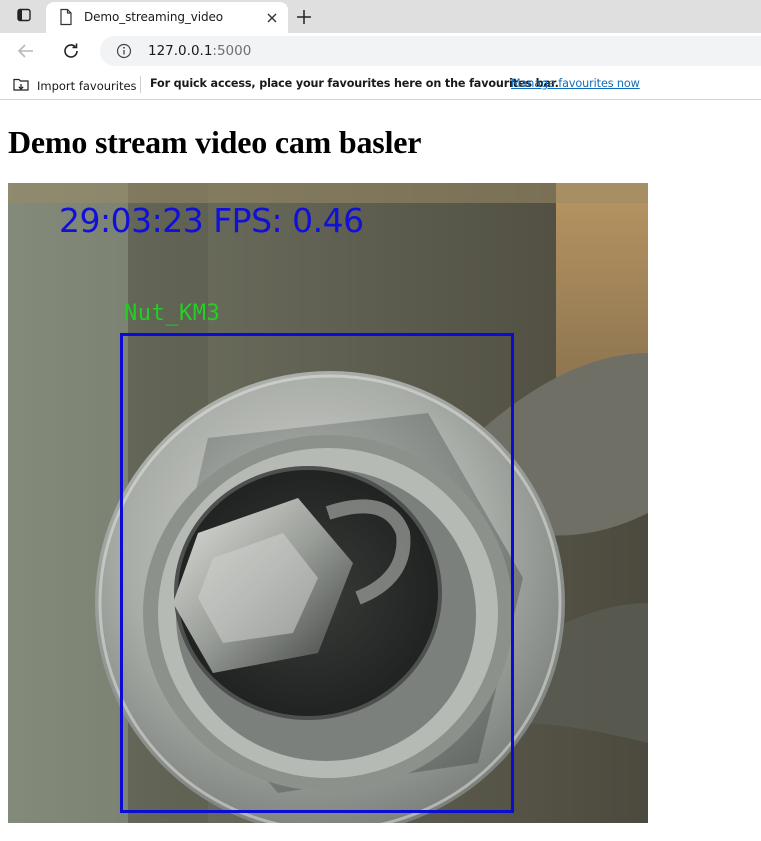 The image size is (761, 841). I want to click on tab-actions-icon, so click(24, 17).